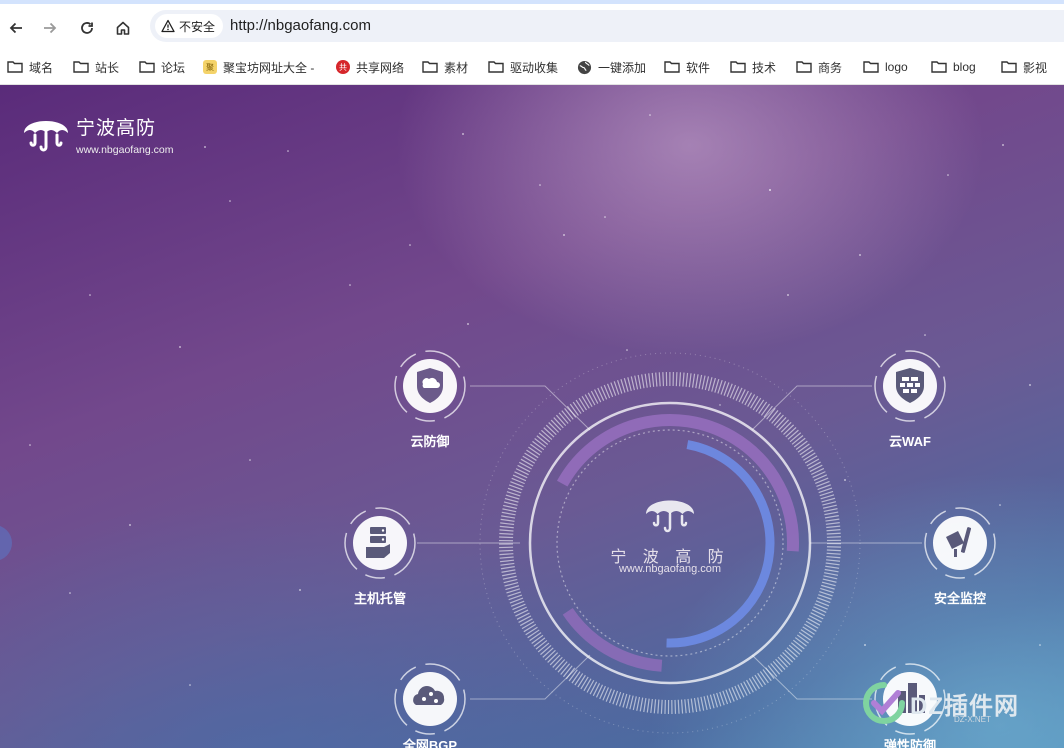 This screenshot has width=1064, height=748. What do you see at coordinates (764, 67) in the screenshot?
I see `bookmark-label: 技术` at bounding box center [764, 67].